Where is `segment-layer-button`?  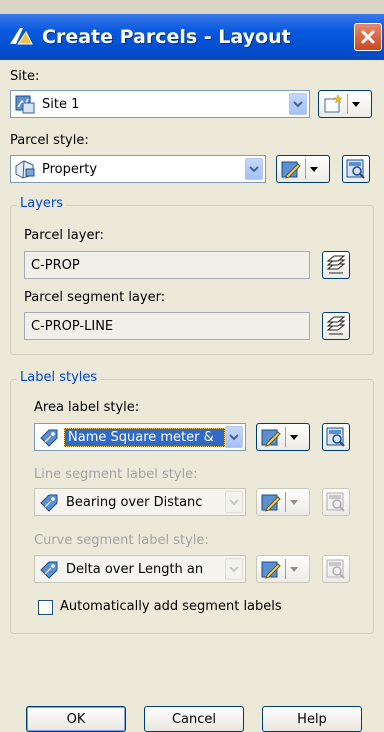 segment-layer-button is located at coordinates (336, 326).